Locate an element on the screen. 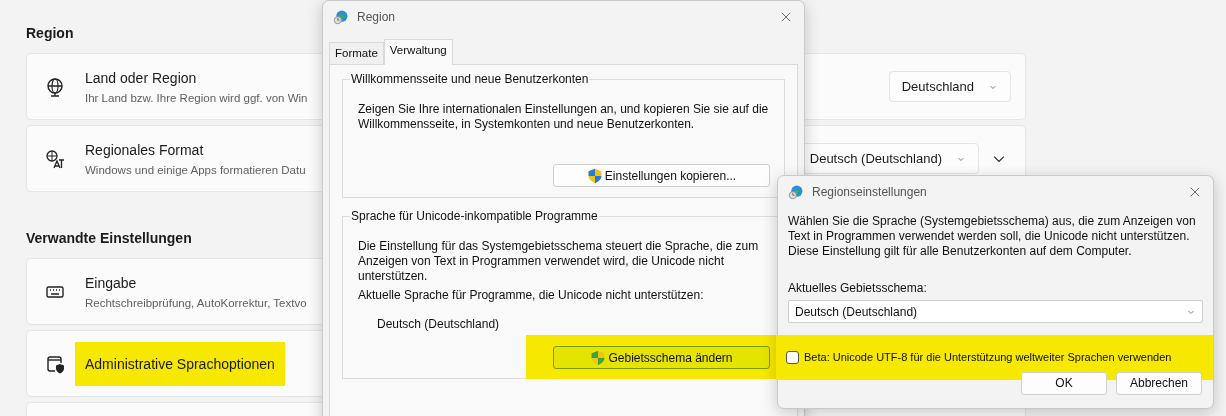  setting-title: Land oder Region is located at coordinates (141, 77).